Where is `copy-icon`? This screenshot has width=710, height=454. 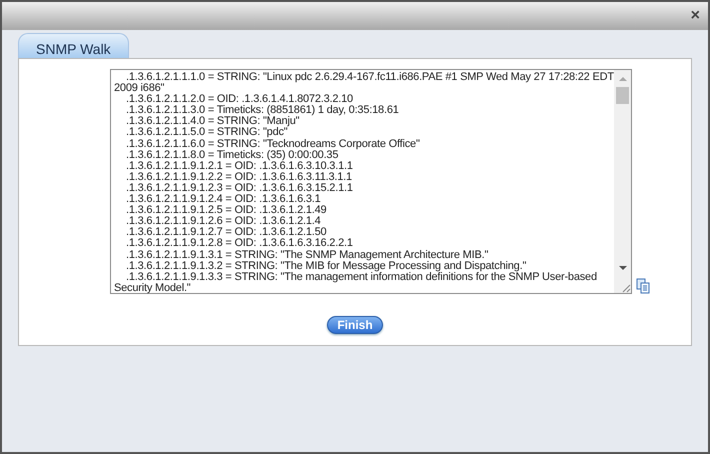 copy-icon is located at coordinates (643, 286).